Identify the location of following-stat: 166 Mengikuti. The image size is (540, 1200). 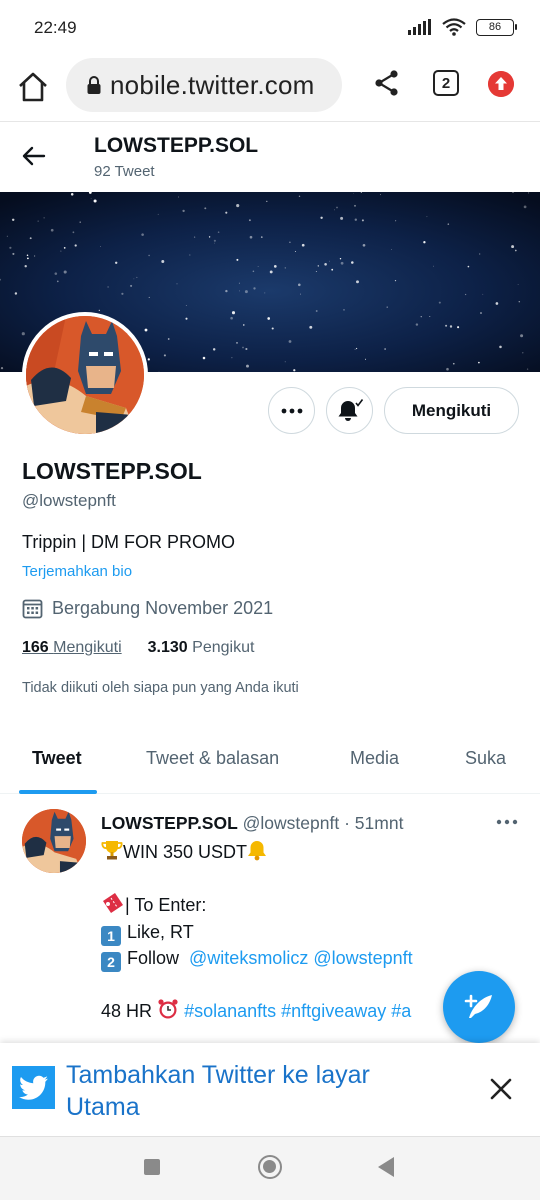
(72, 648).